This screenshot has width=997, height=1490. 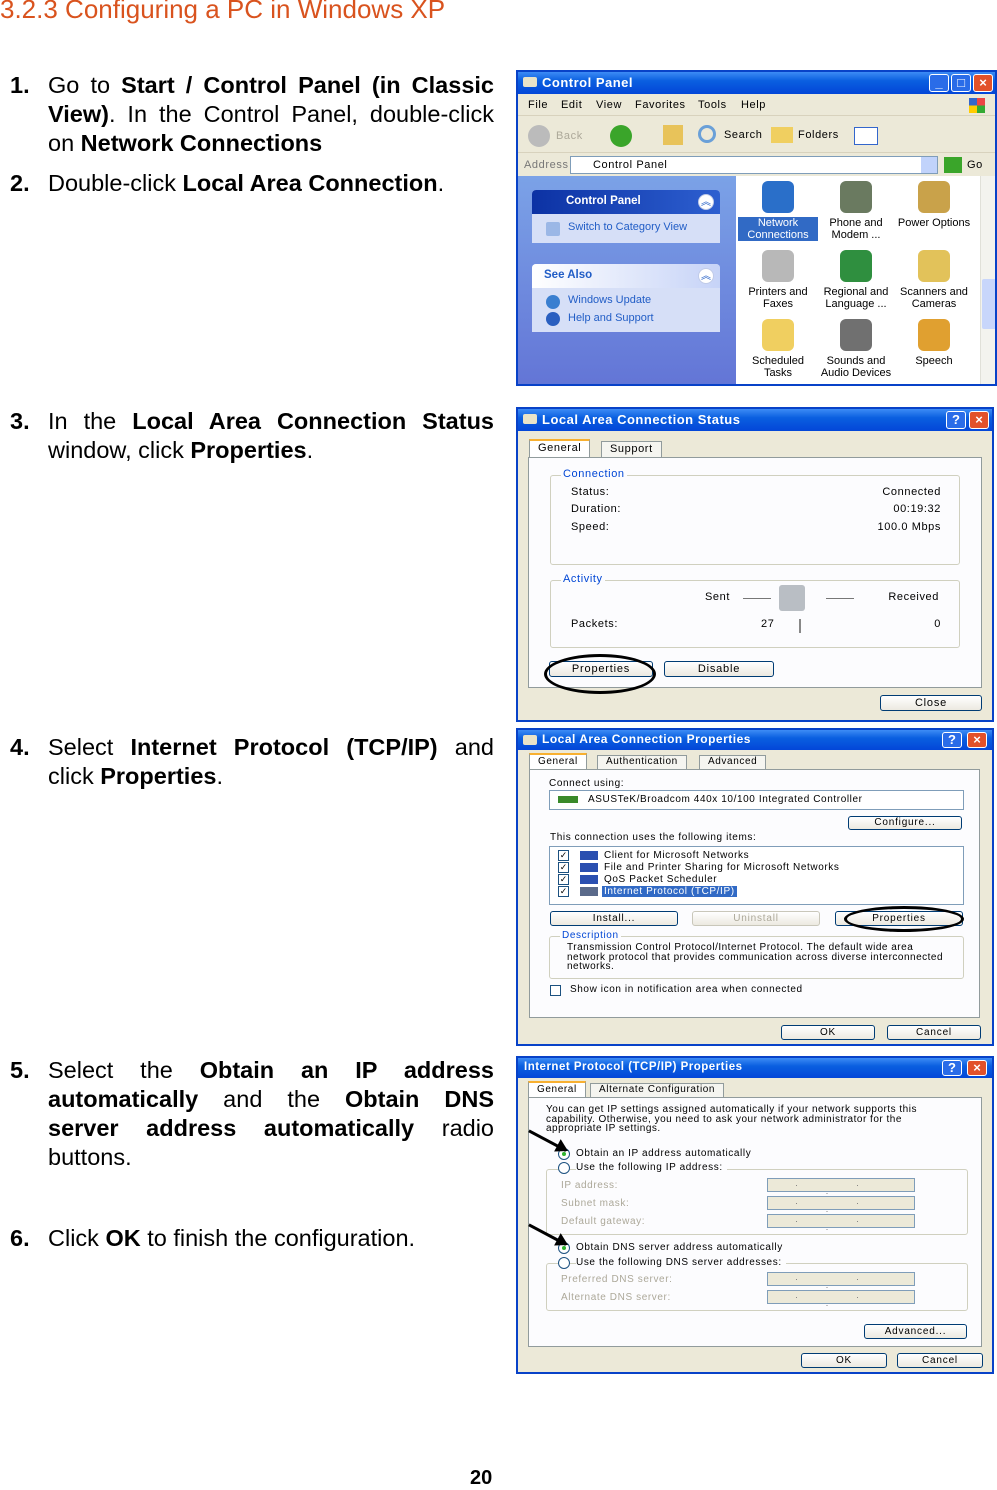 What do you see at coordinates (909, 527) in the screenshot?
I see `speed-value: 100.0 Mbps` at bounding box center [909, 527].